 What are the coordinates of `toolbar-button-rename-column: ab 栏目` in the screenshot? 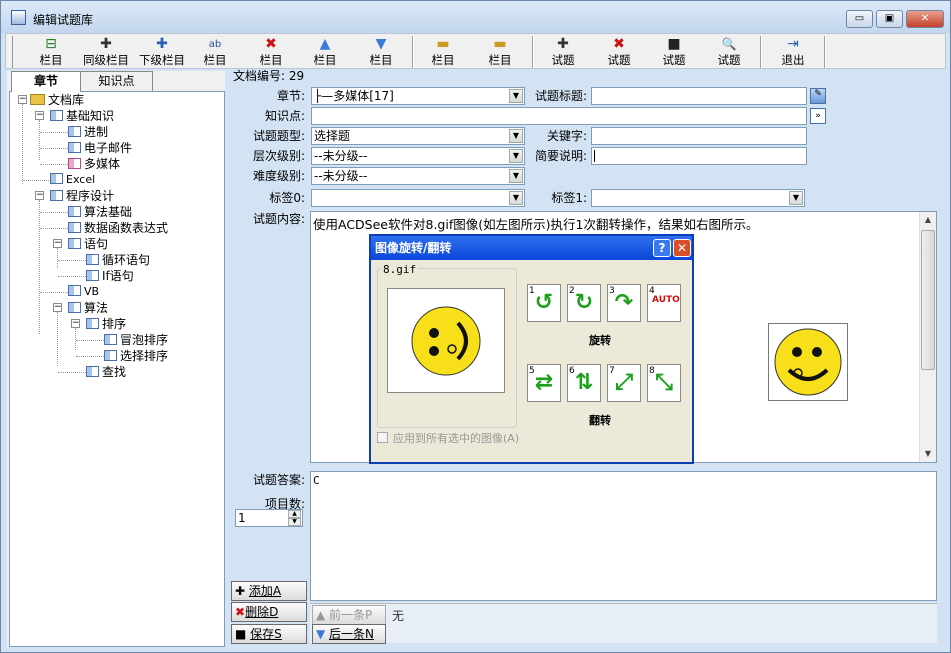 It's located at (215, 53).